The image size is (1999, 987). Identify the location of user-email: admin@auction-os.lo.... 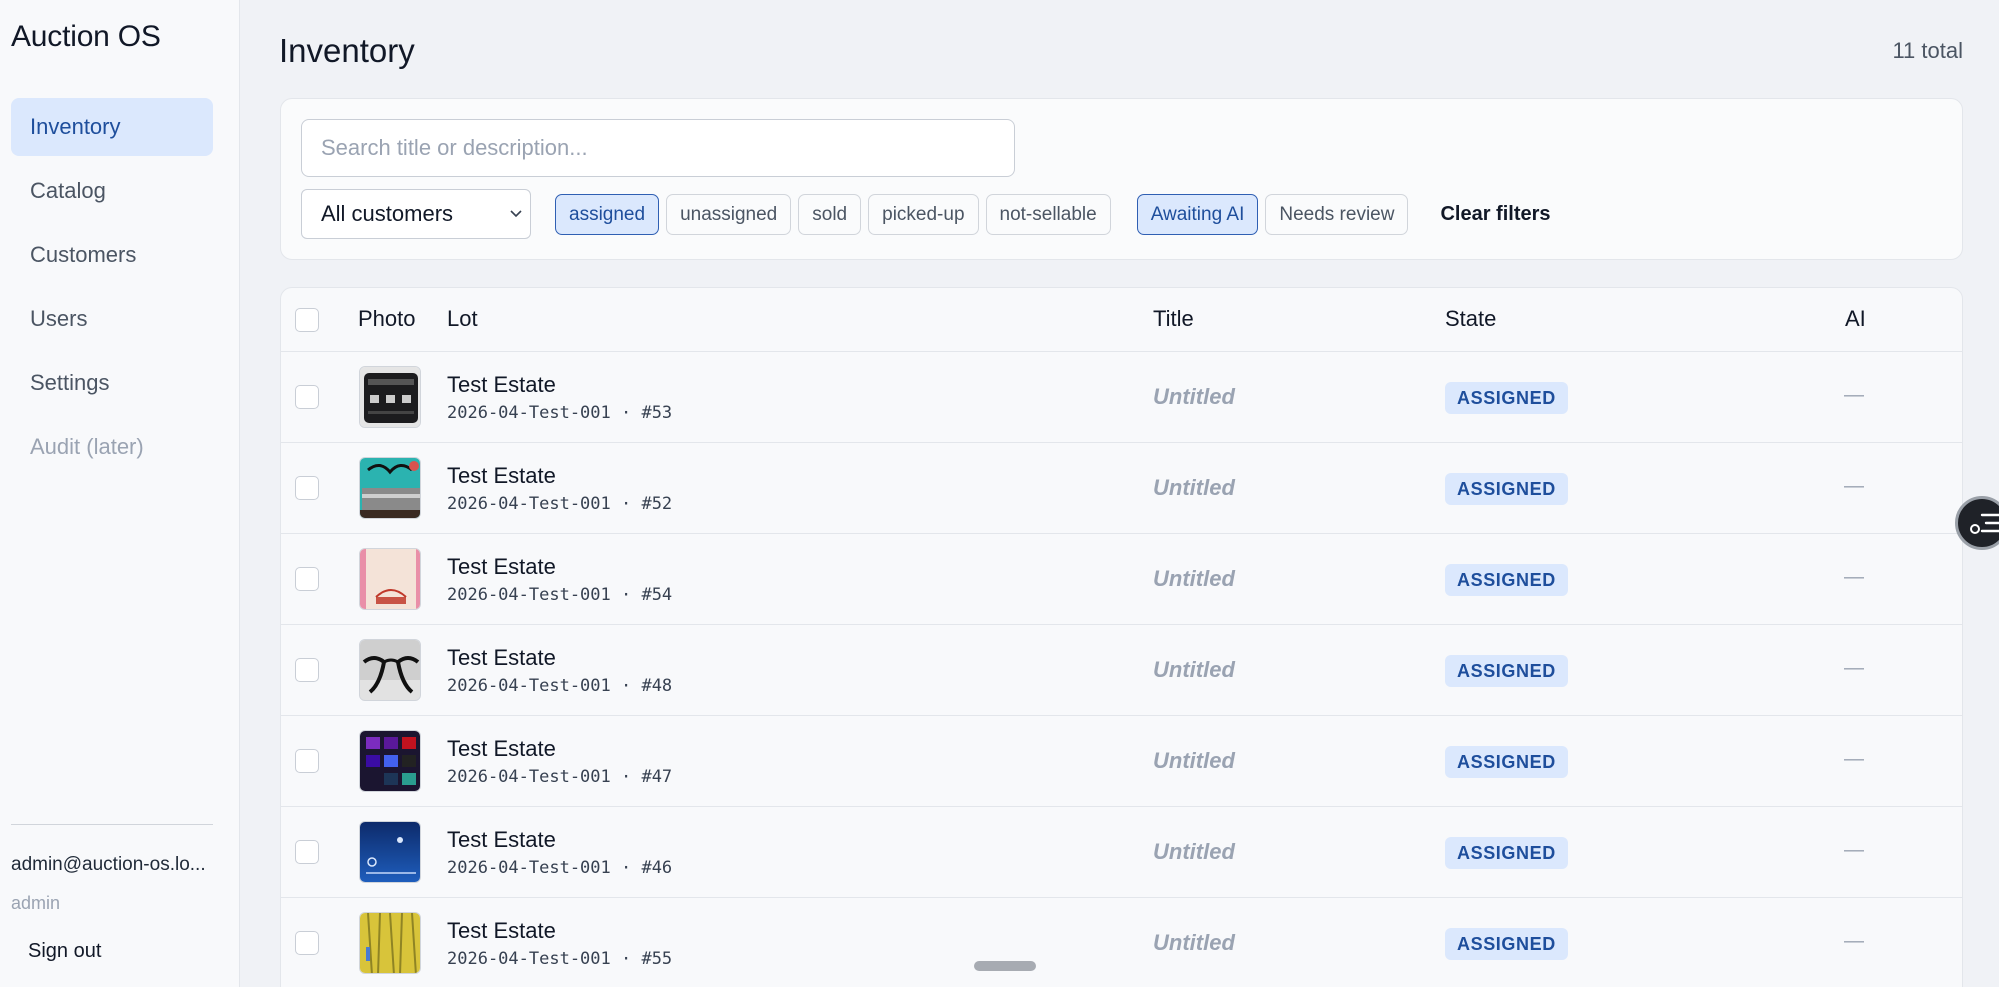
(108, 864).